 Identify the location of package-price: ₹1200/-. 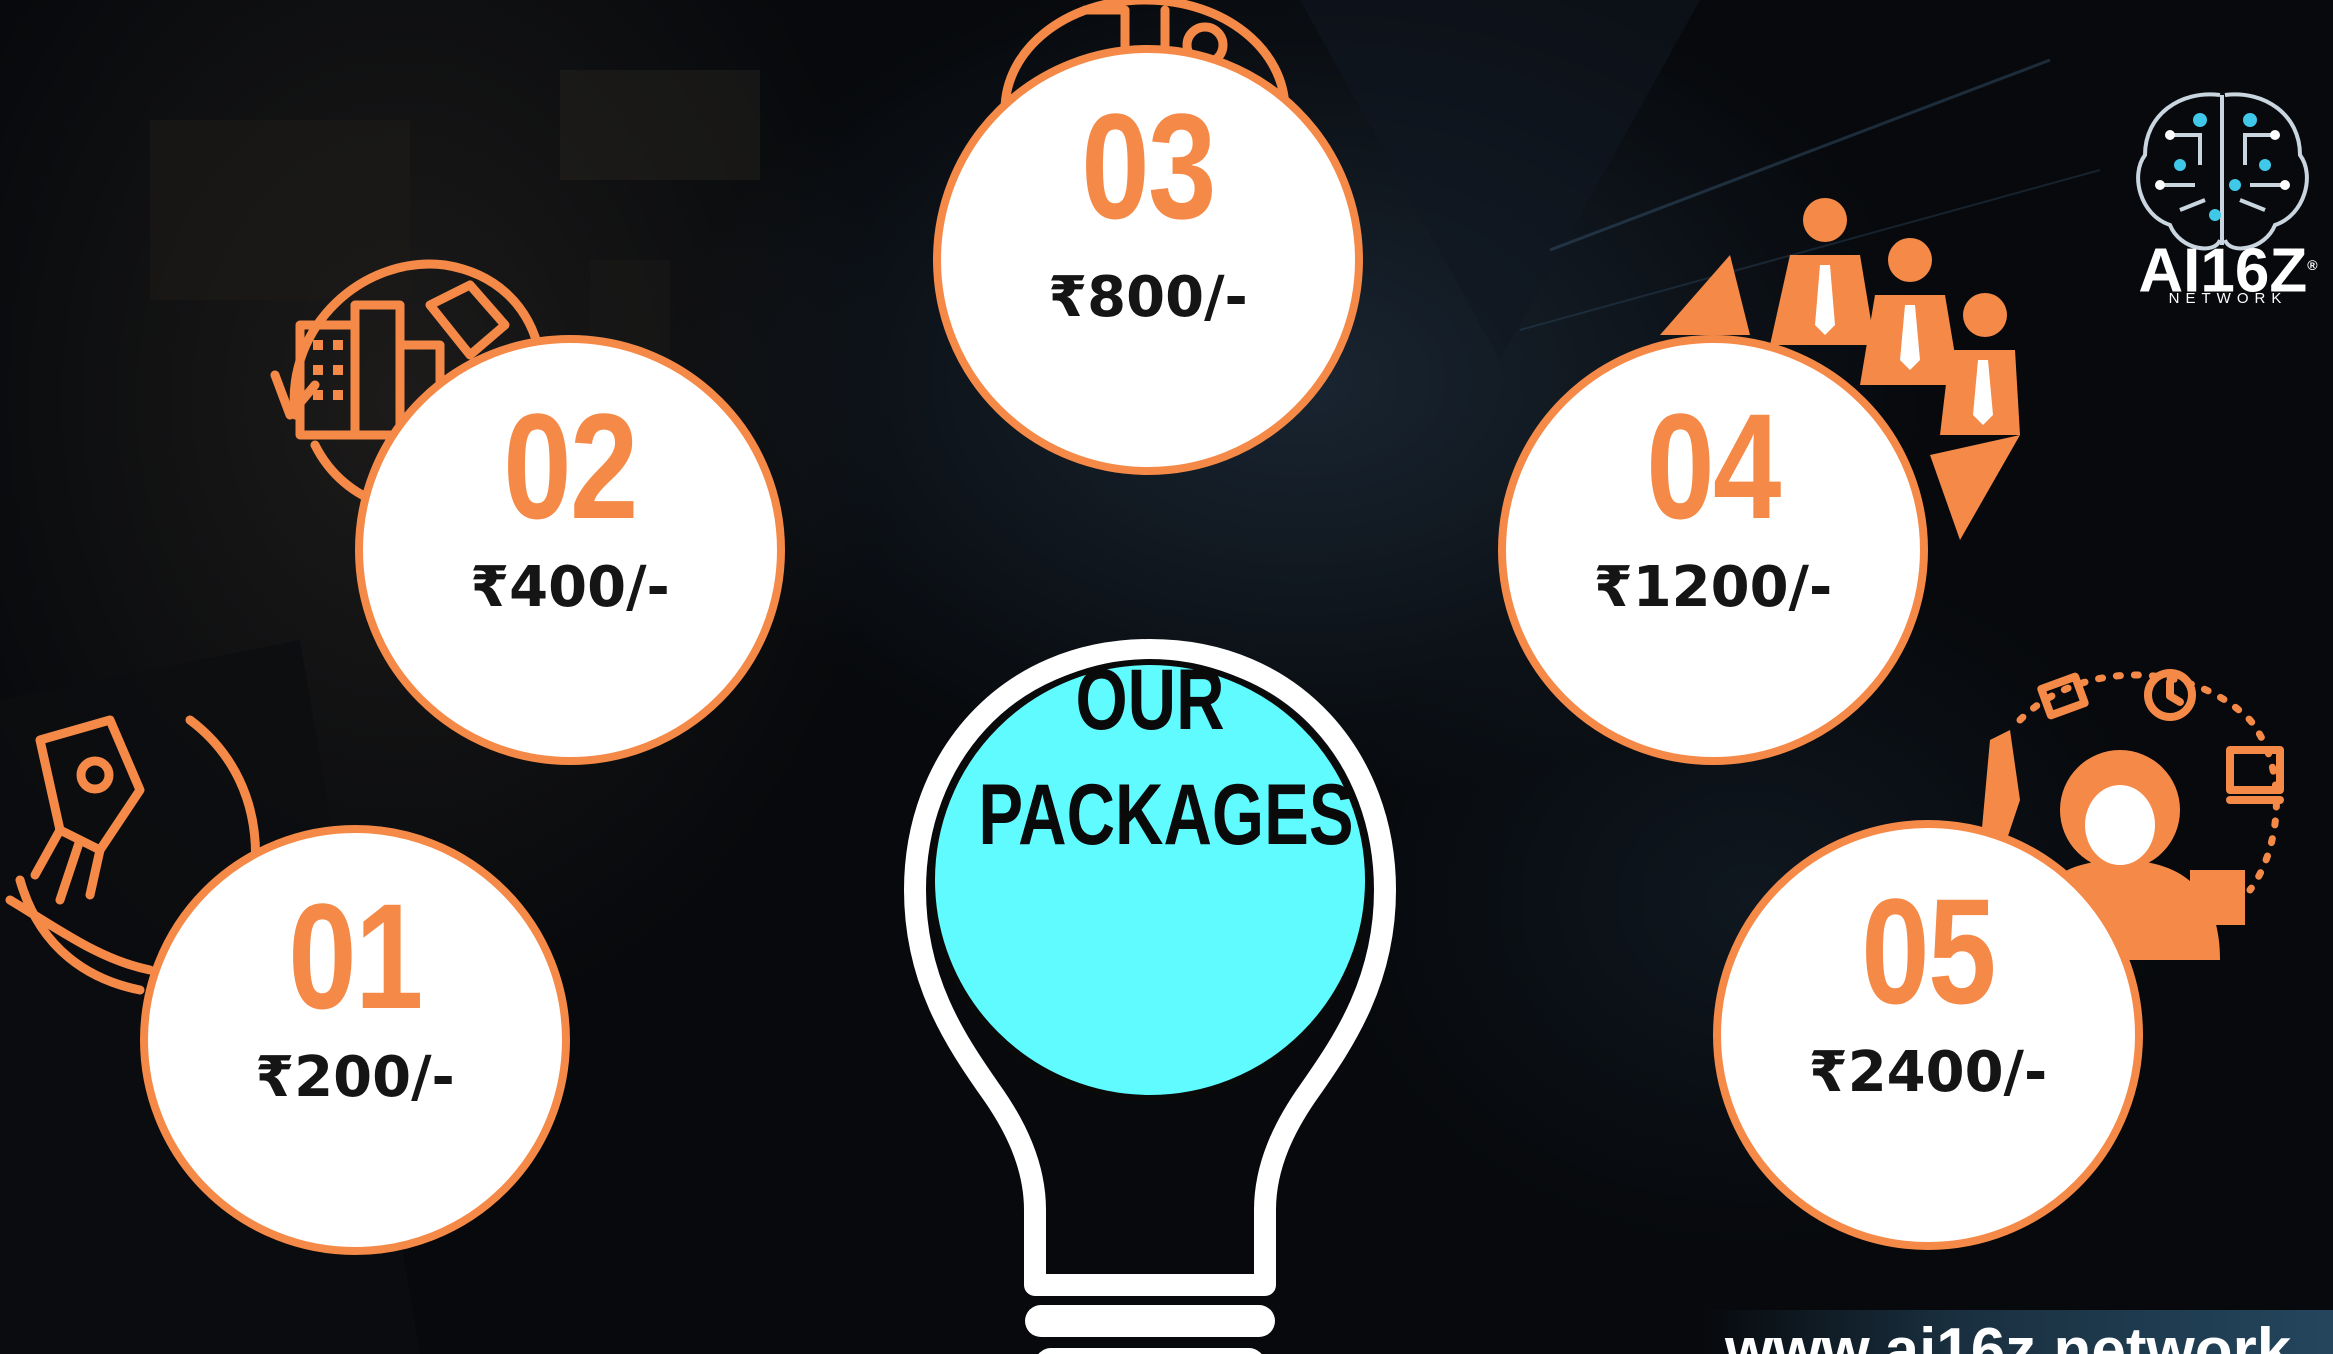
(1713, 587).